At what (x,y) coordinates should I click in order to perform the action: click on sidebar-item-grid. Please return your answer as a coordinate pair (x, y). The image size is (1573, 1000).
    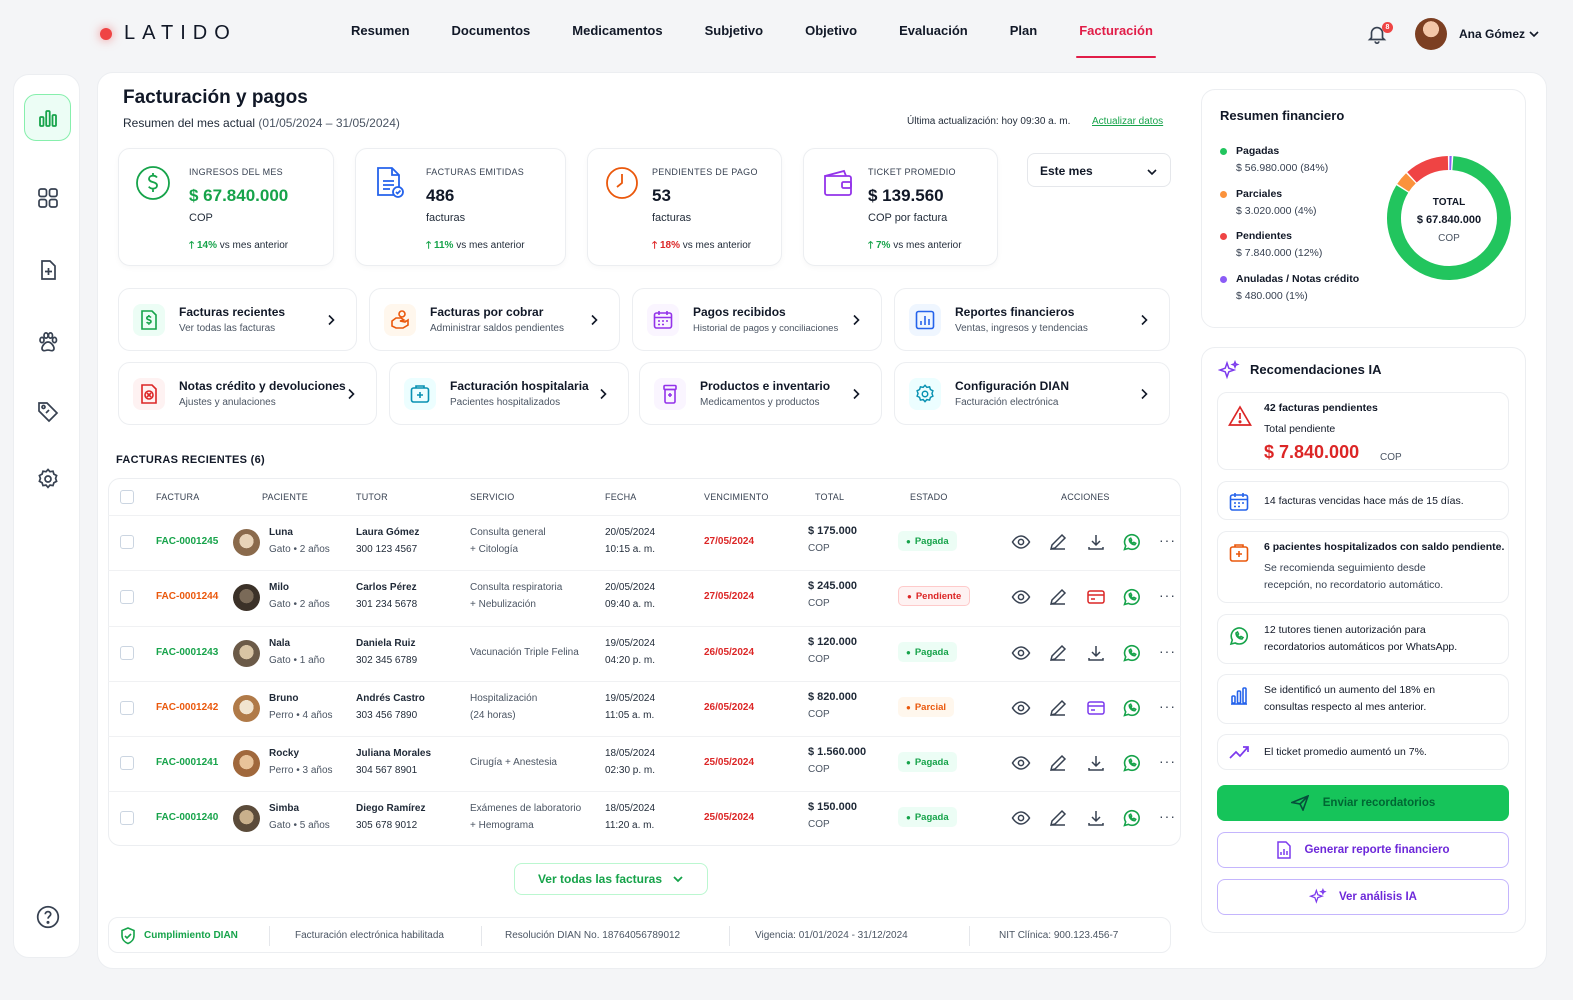
    Looking at the image, I should click on (47, 197).